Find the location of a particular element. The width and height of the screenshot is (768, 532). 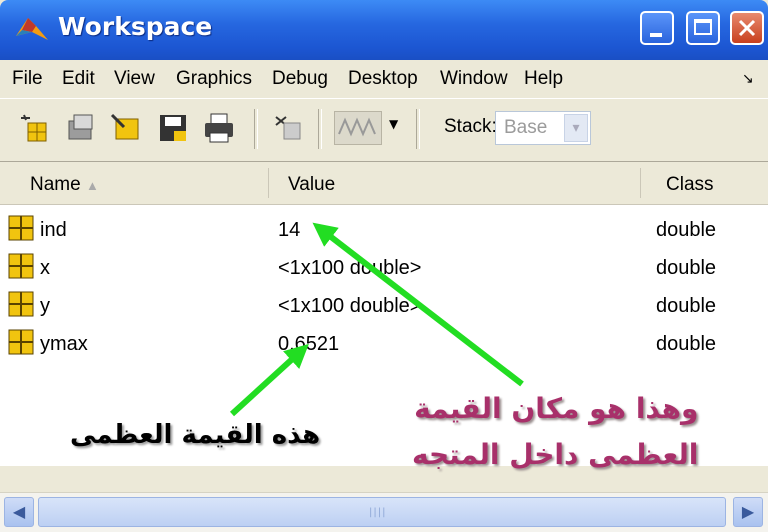

menu-desktop: Desktop is located at coordinates (383, 79).